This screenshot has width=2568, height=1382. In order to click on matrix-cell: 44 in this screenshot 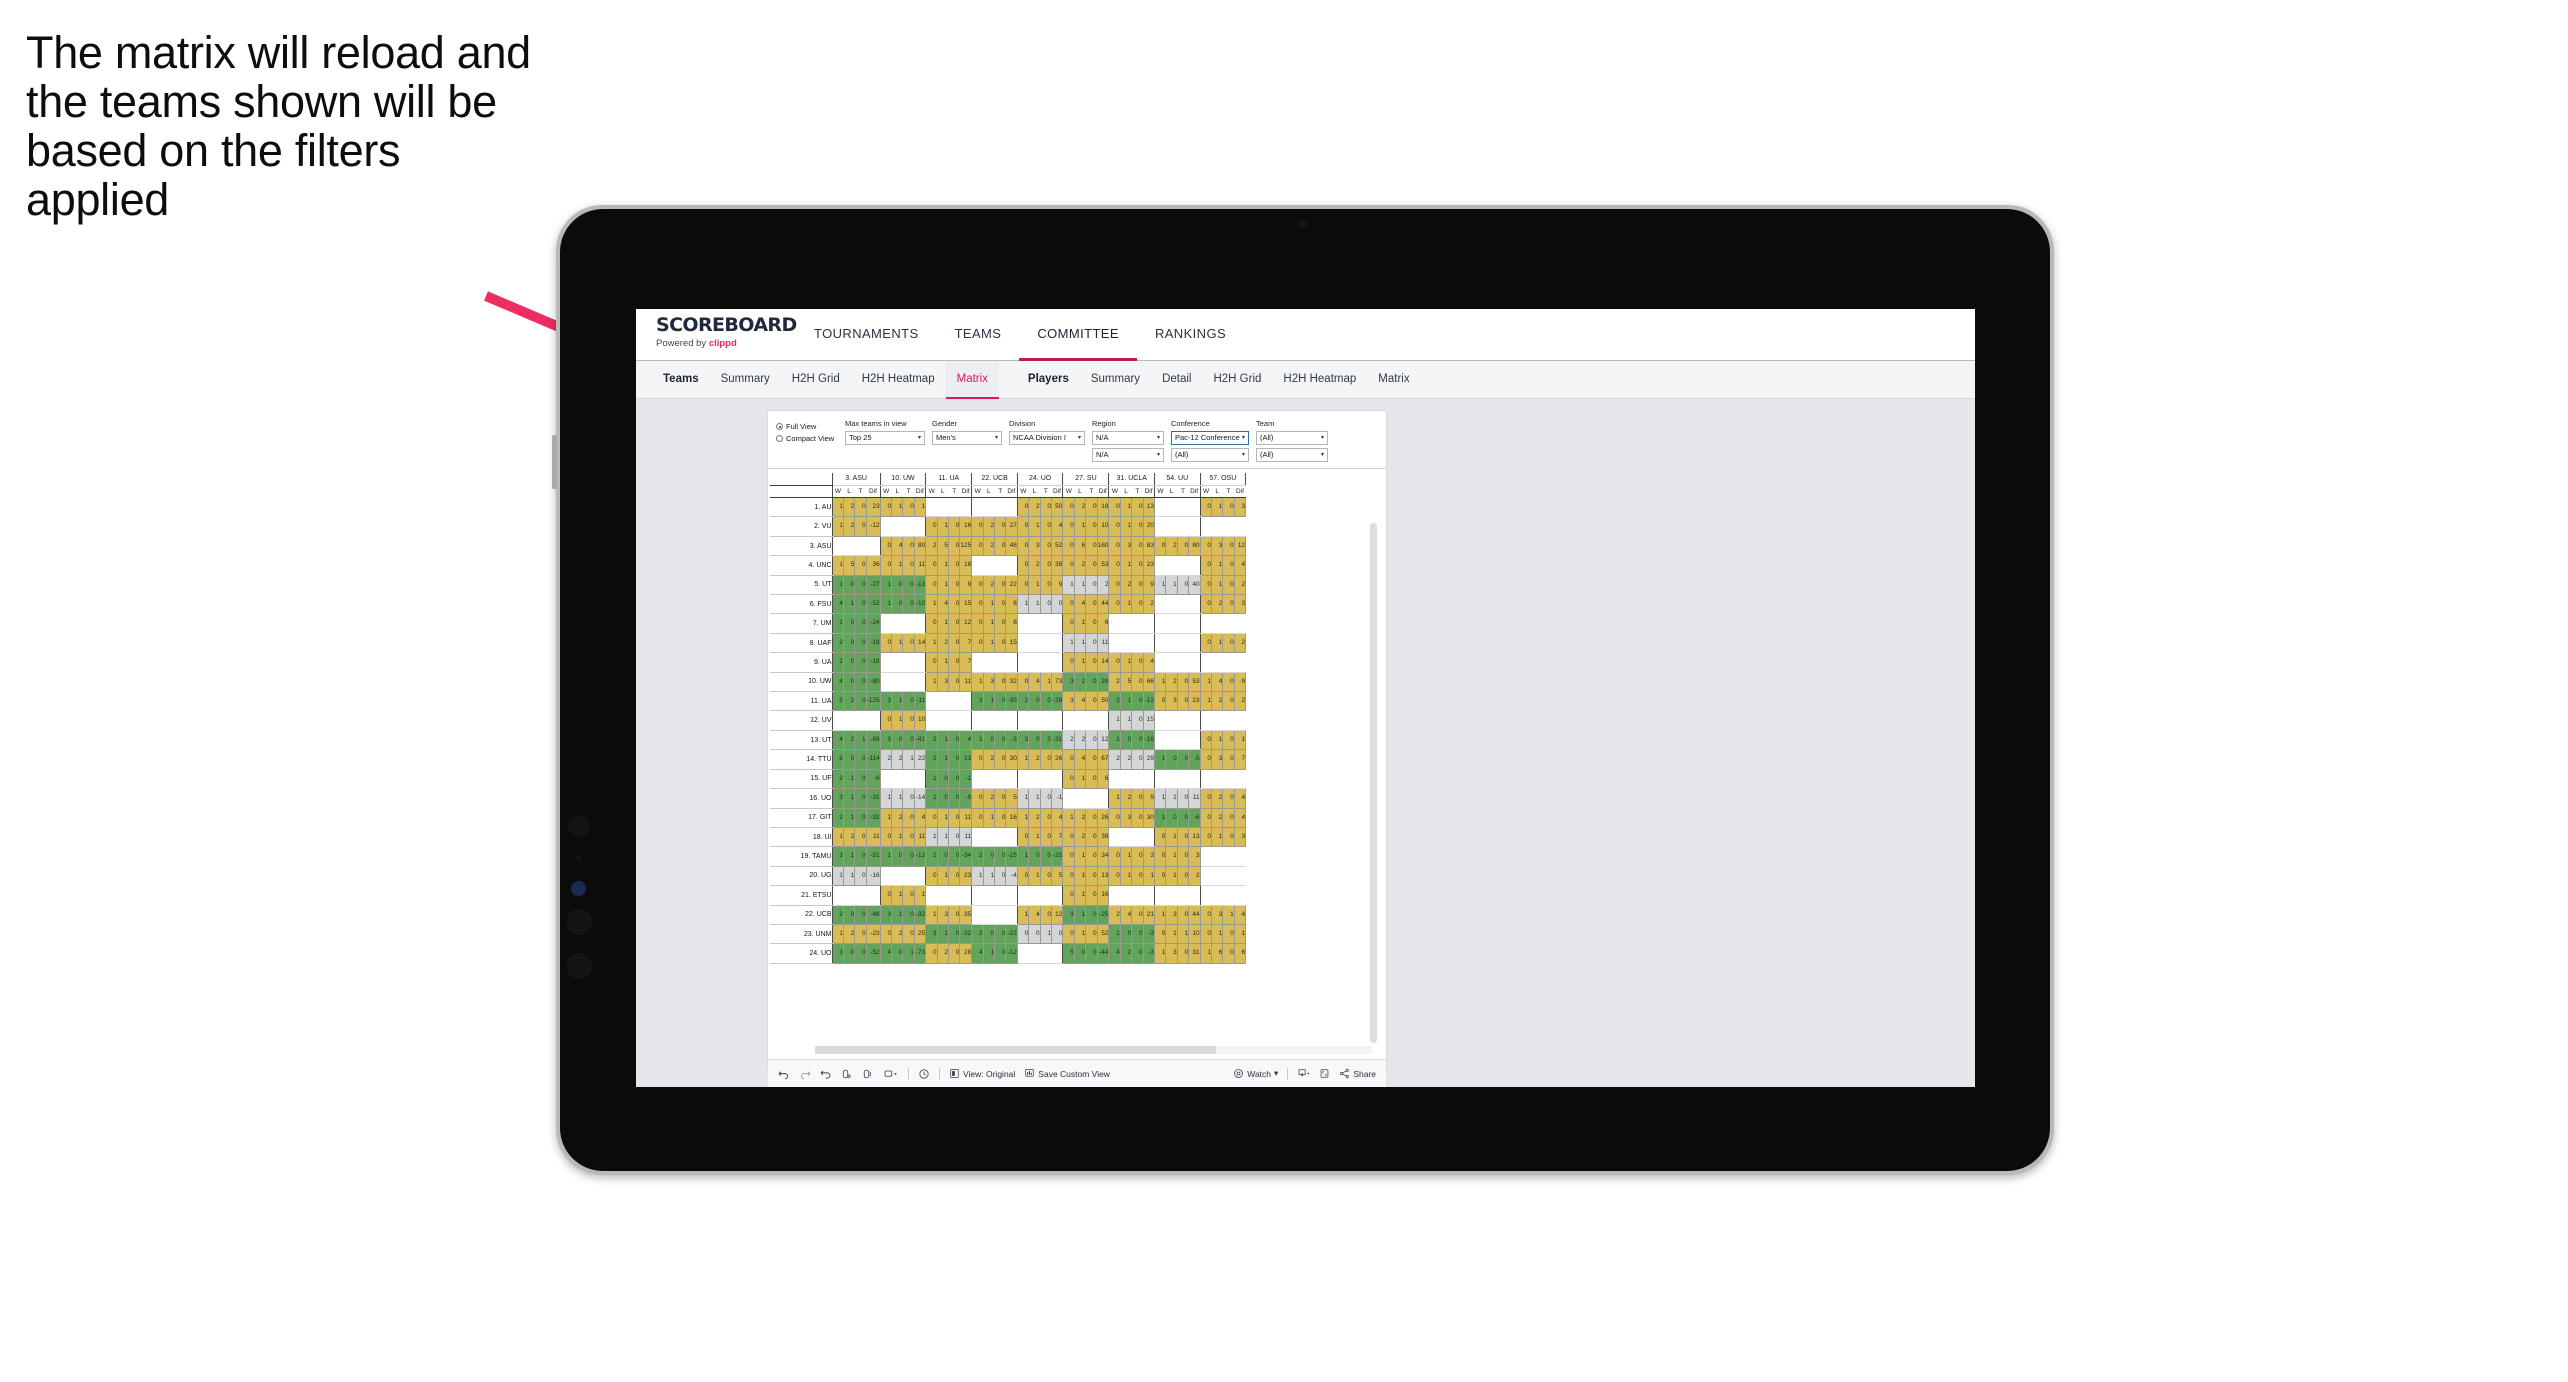, I will do `click(1103, 604)`.